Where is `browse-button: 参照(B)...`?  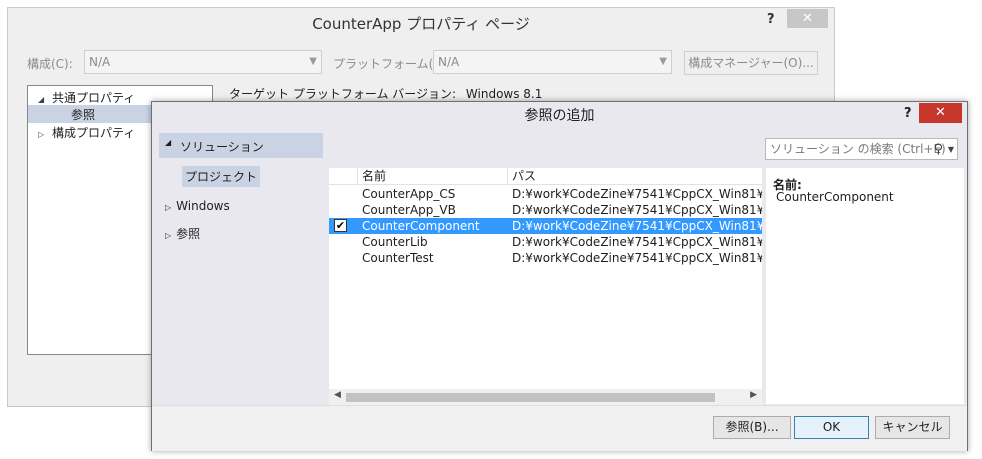 browse-button: 参照(B)... is located at coordinates (752, 427).